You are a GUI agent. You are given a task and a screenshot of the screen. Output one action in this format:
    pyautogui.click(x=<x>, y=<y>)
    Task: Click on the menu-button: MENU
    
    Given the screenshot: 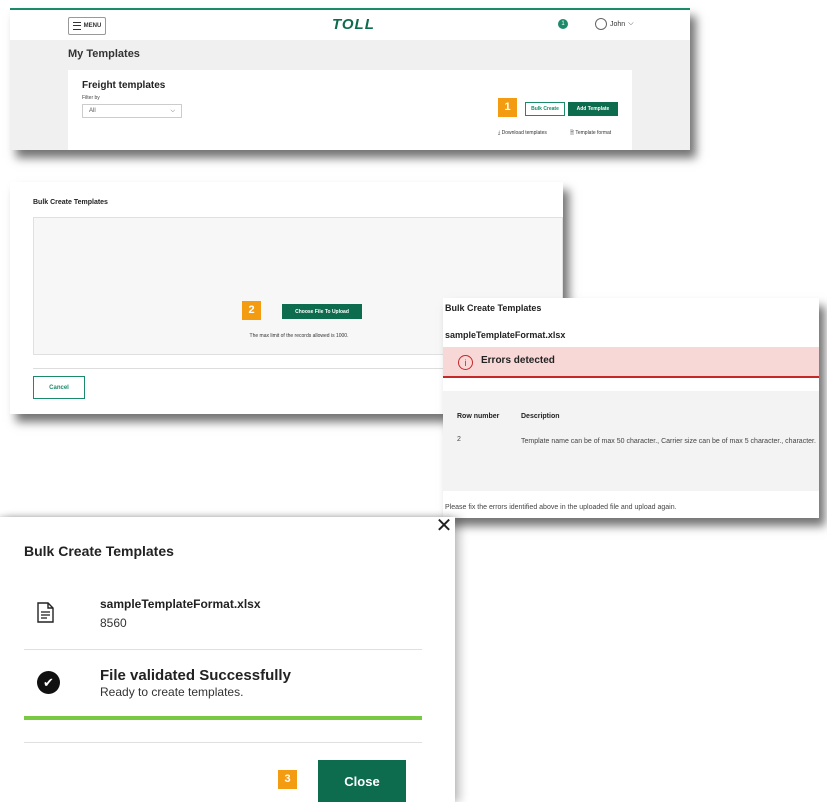 What is the action you would take?
    pyautogui.click(x=87, y=26)
    